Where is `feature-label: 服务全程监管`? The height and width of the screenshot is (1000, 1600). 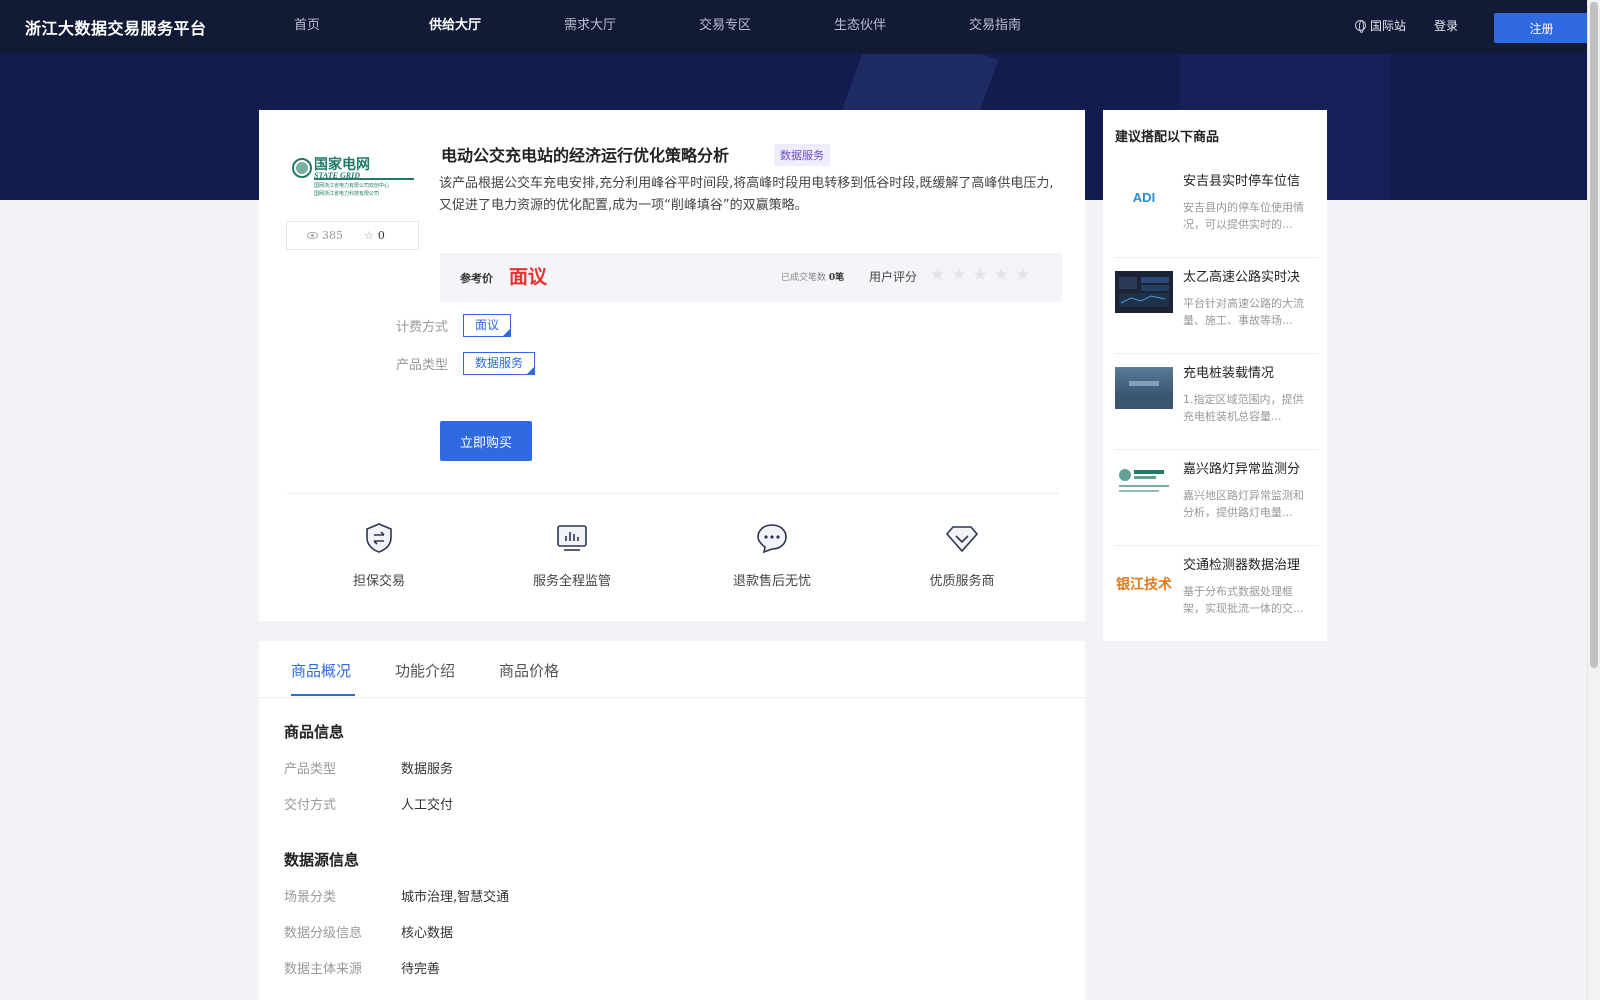 feature-label: 服务全程监管 is located at coordinates (571, 581).